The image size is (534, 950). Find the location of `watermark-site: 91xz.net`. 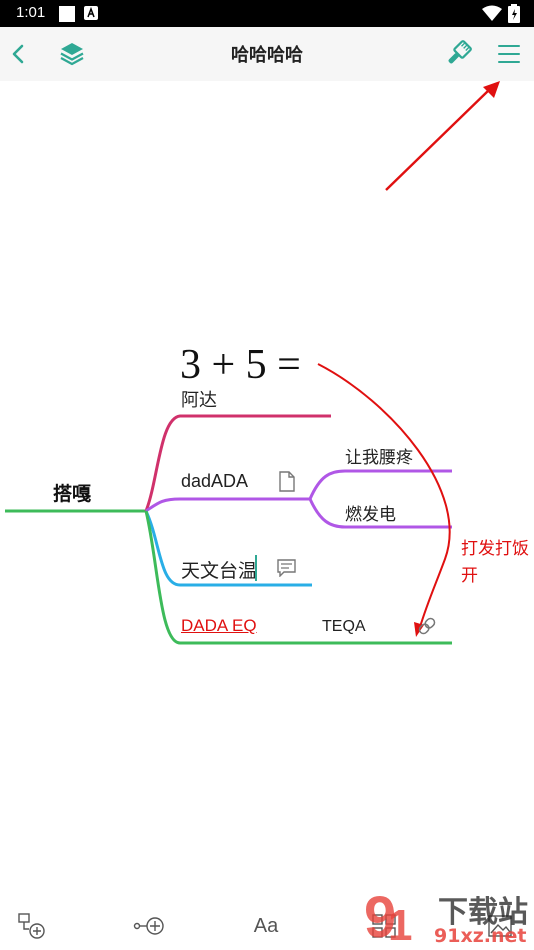

watermark-site: 91xz.net is located at coordinates (480, 936).